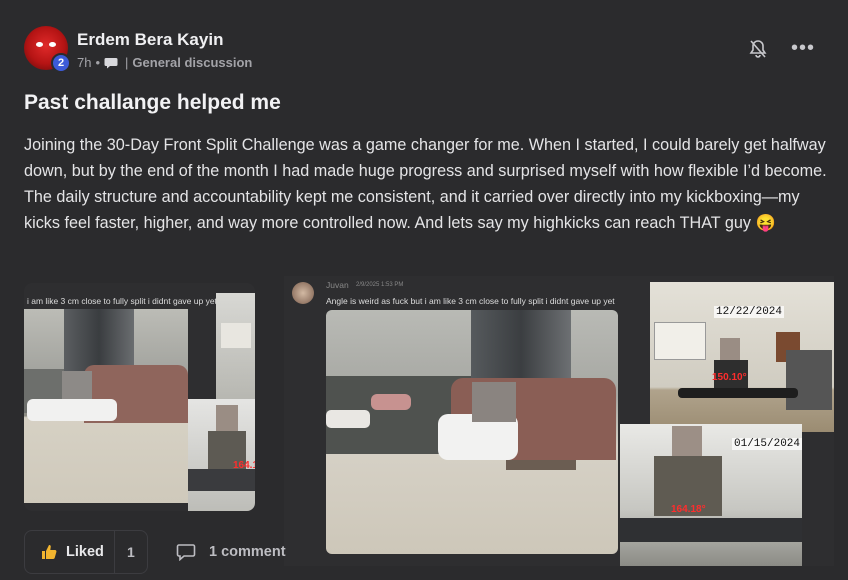  What do you see at coordinates (729, 377) in the screenshot?
I see `angle-label-top: 150.10°` at bounding box center [729, 377].